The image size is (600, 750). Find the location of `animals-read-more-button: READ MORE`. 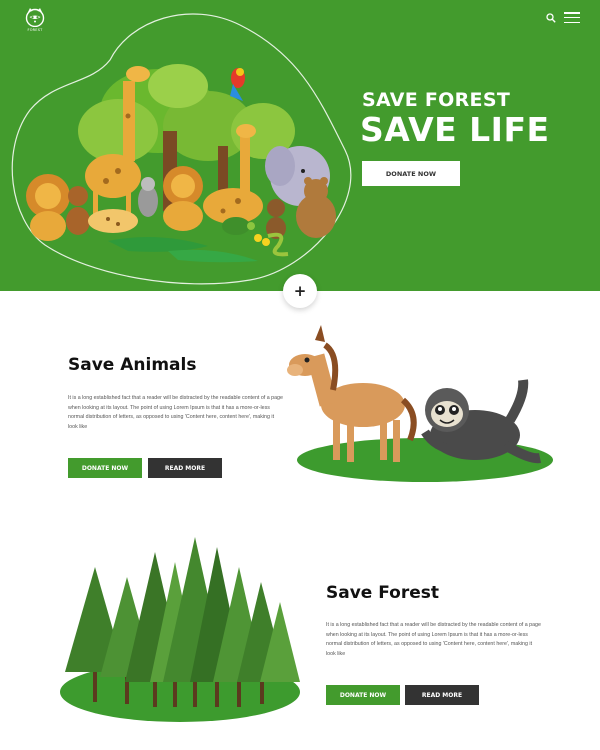

animals-read-more-button: READ MORE is located at coordinates (185, 468).